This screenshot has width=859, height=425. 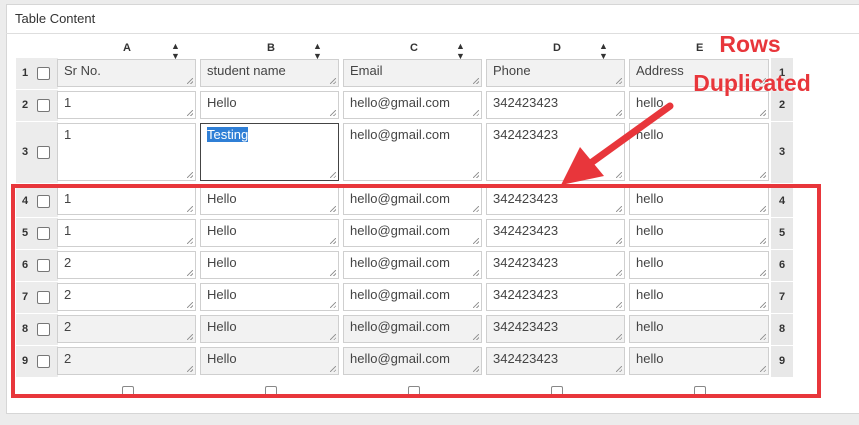 I want to click on red-arrow-icon, so click(x=617, y=143).